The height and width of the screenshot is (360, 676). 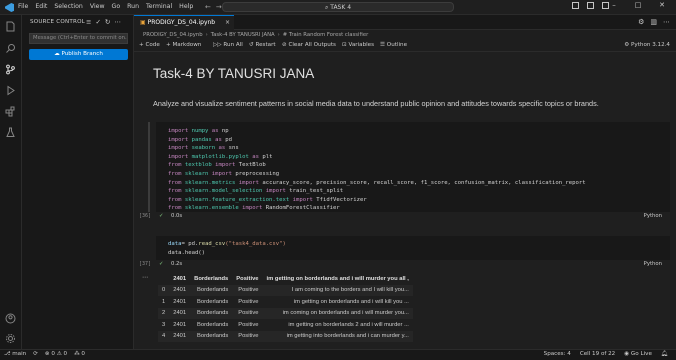 What do you see at coordinates (614, 5) in the screenshot?
I see `minimize-icon: –` at bounding box center [614, 5].